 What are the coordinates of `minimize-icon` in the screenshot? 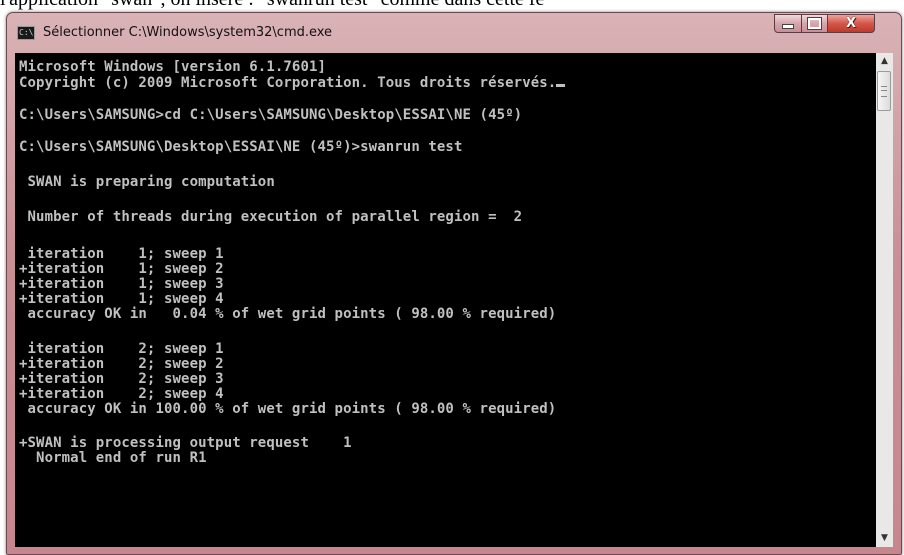 It's located at (788, 26).